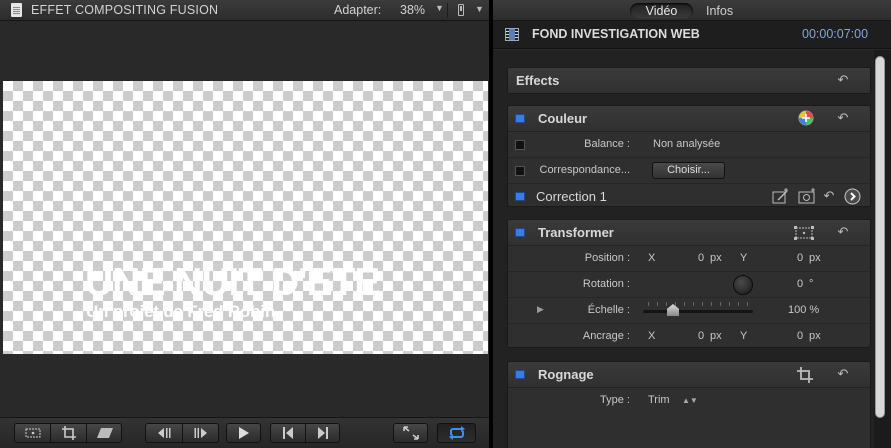  I want to click on couleur-reset-icon: ↶, so click(843, 118).